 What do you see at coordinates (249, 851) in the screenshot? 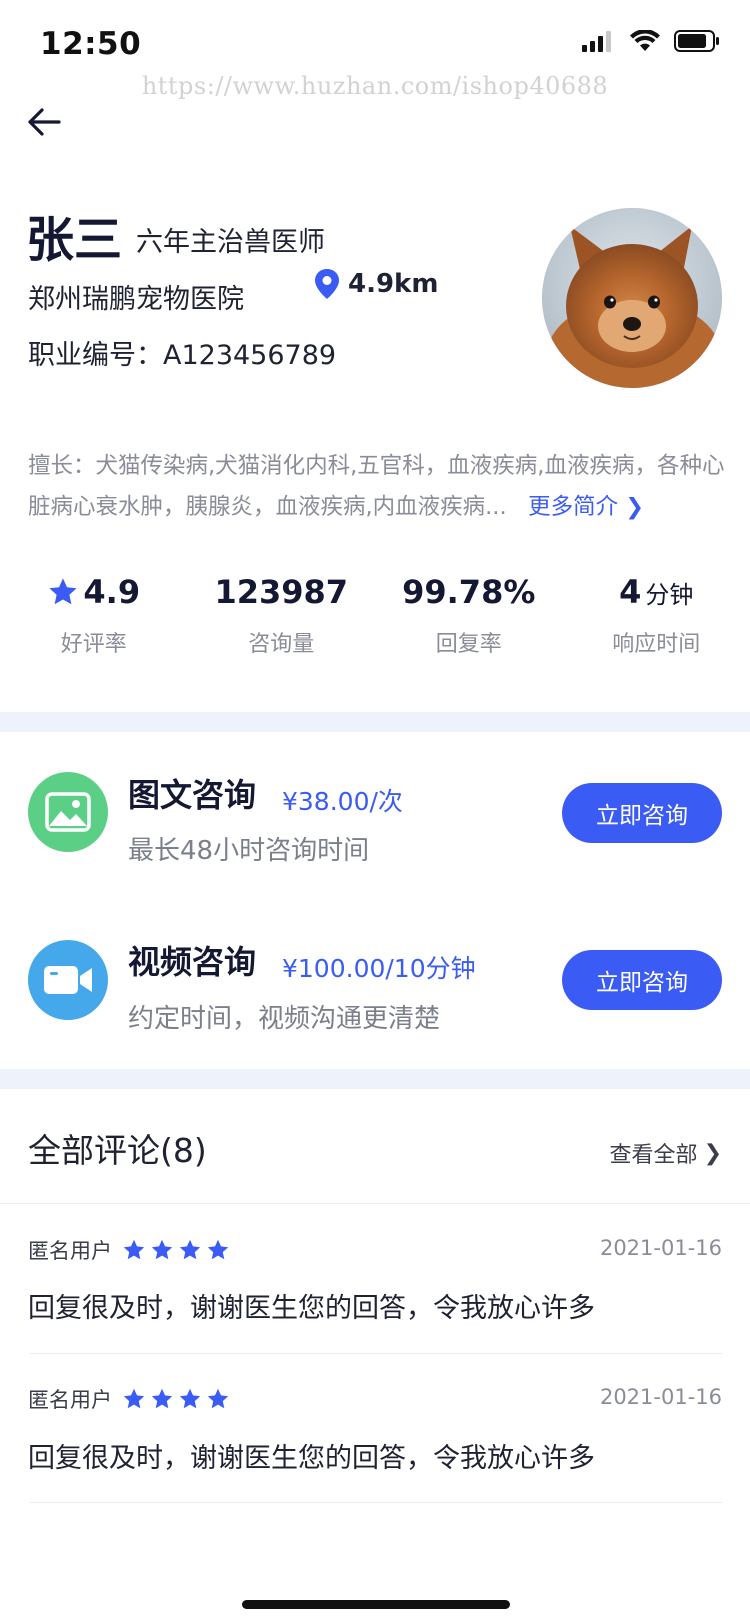
I see `image-consult-desc: 最长48小时咨询时间` at bounding box center [249, 851].